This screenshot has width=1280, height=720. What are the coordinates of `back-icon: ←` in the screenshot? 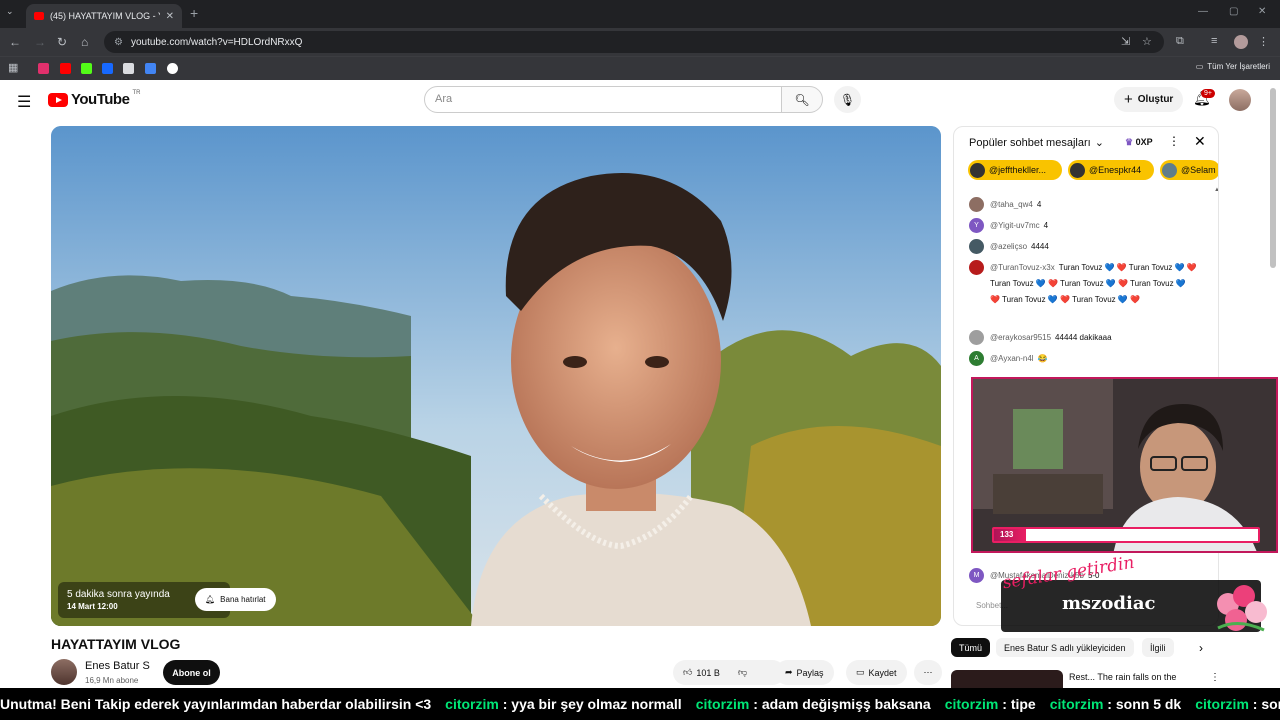 It's located at (15, 42).